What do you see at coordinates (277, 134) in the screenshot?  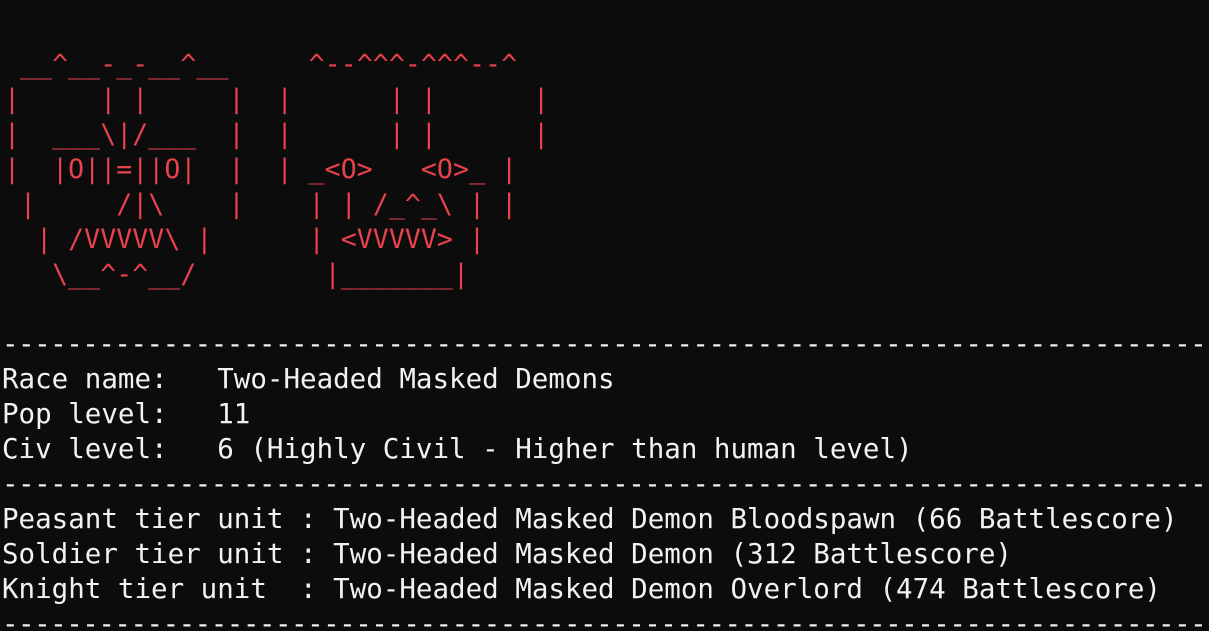 I see `ascii-art-line: | ___\|/___ | | | | |` at bounding box center [277, 134].